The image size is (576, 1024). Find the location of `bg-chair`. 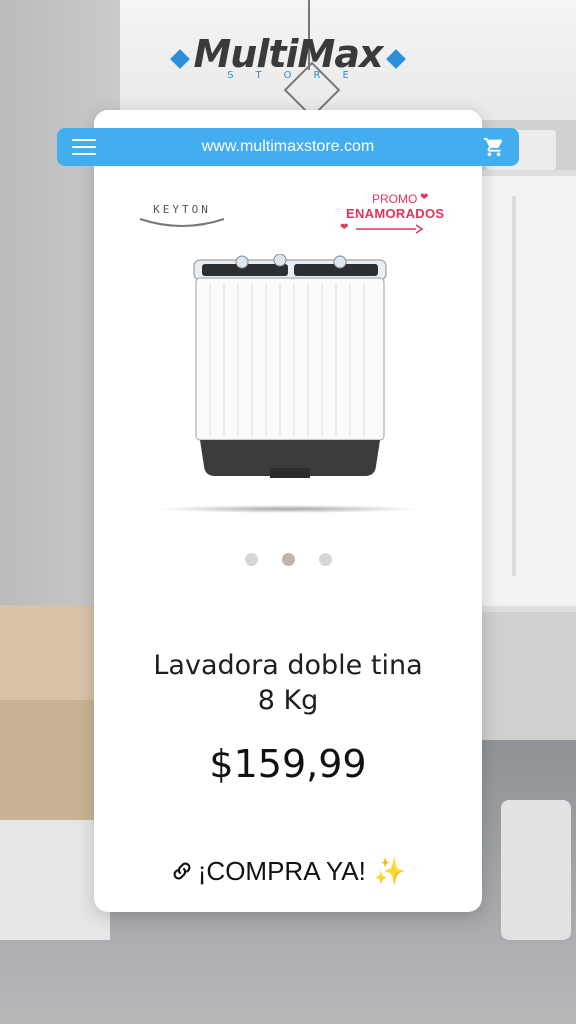

bg-chair is located at coordinates (536, 870).